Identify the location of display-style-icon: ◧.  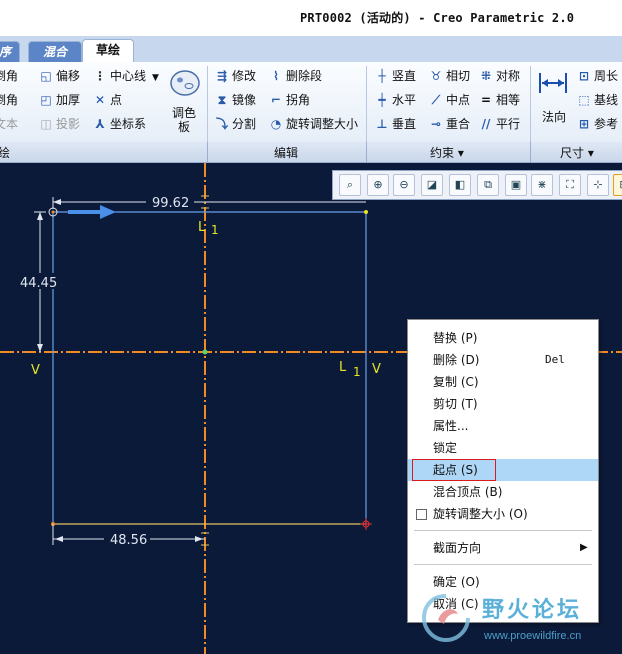
(460, 185).